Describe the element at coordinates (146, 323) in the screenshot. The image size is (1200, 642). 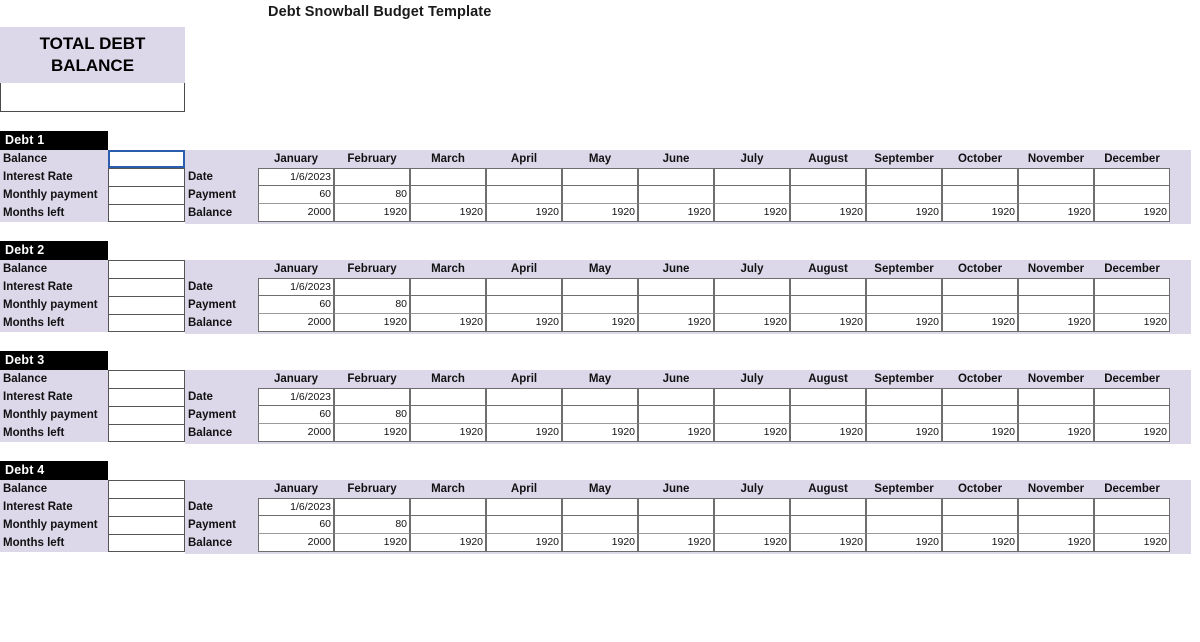
I see `debt-months-left-input` at that location.